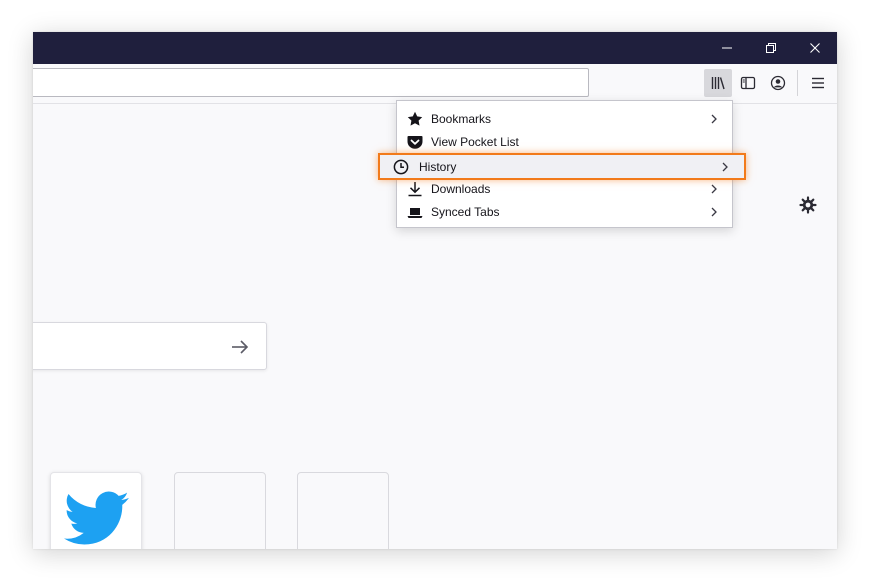  Describe the element at coordinates (461, 119) in the screenshot. I see `menu-item-label: Bookmarks` at that location.